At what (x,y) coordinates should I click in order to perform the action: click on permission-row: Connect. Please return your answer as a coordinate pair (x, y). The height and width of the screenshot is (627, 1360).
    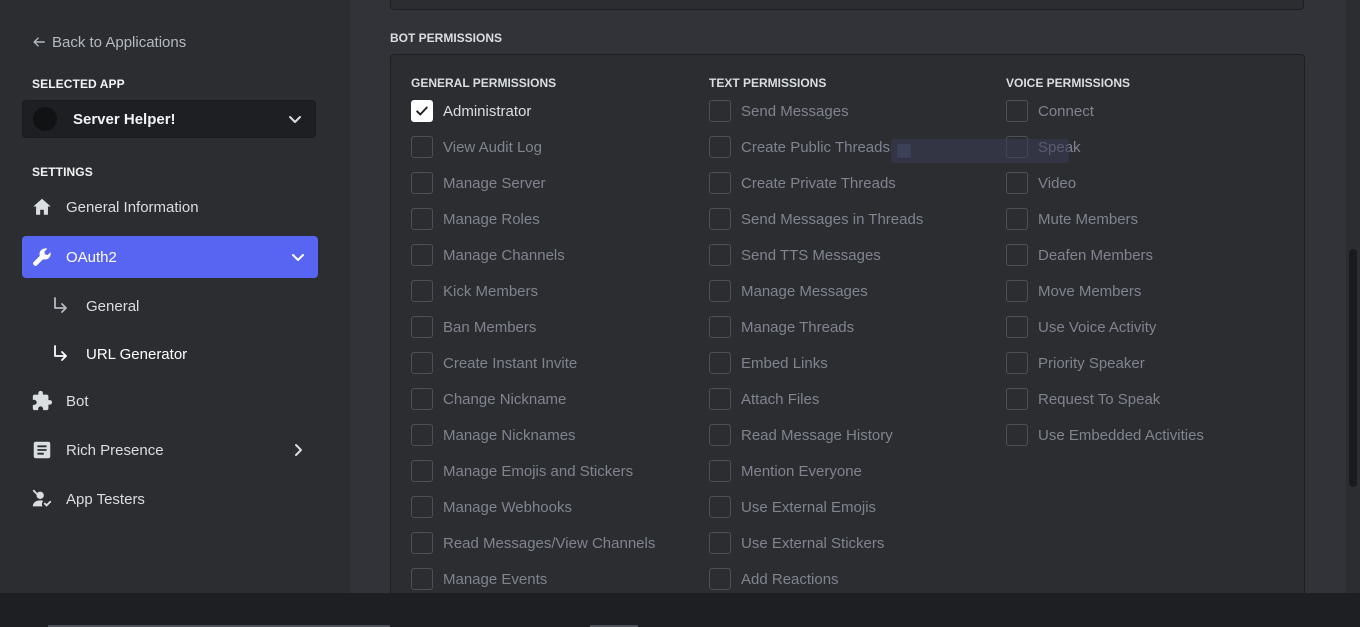
    Looking at the image, I should click on (1050, 111).